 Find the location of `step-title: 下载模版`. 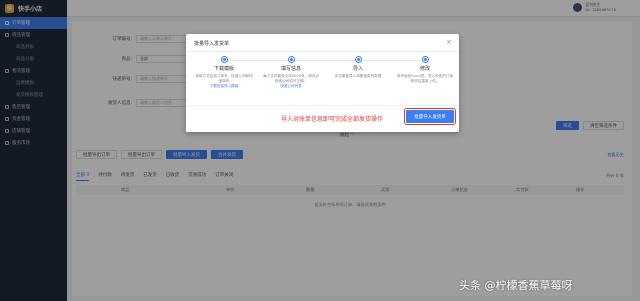

step-title: 下载模版 is located at coordinates (223, 69).